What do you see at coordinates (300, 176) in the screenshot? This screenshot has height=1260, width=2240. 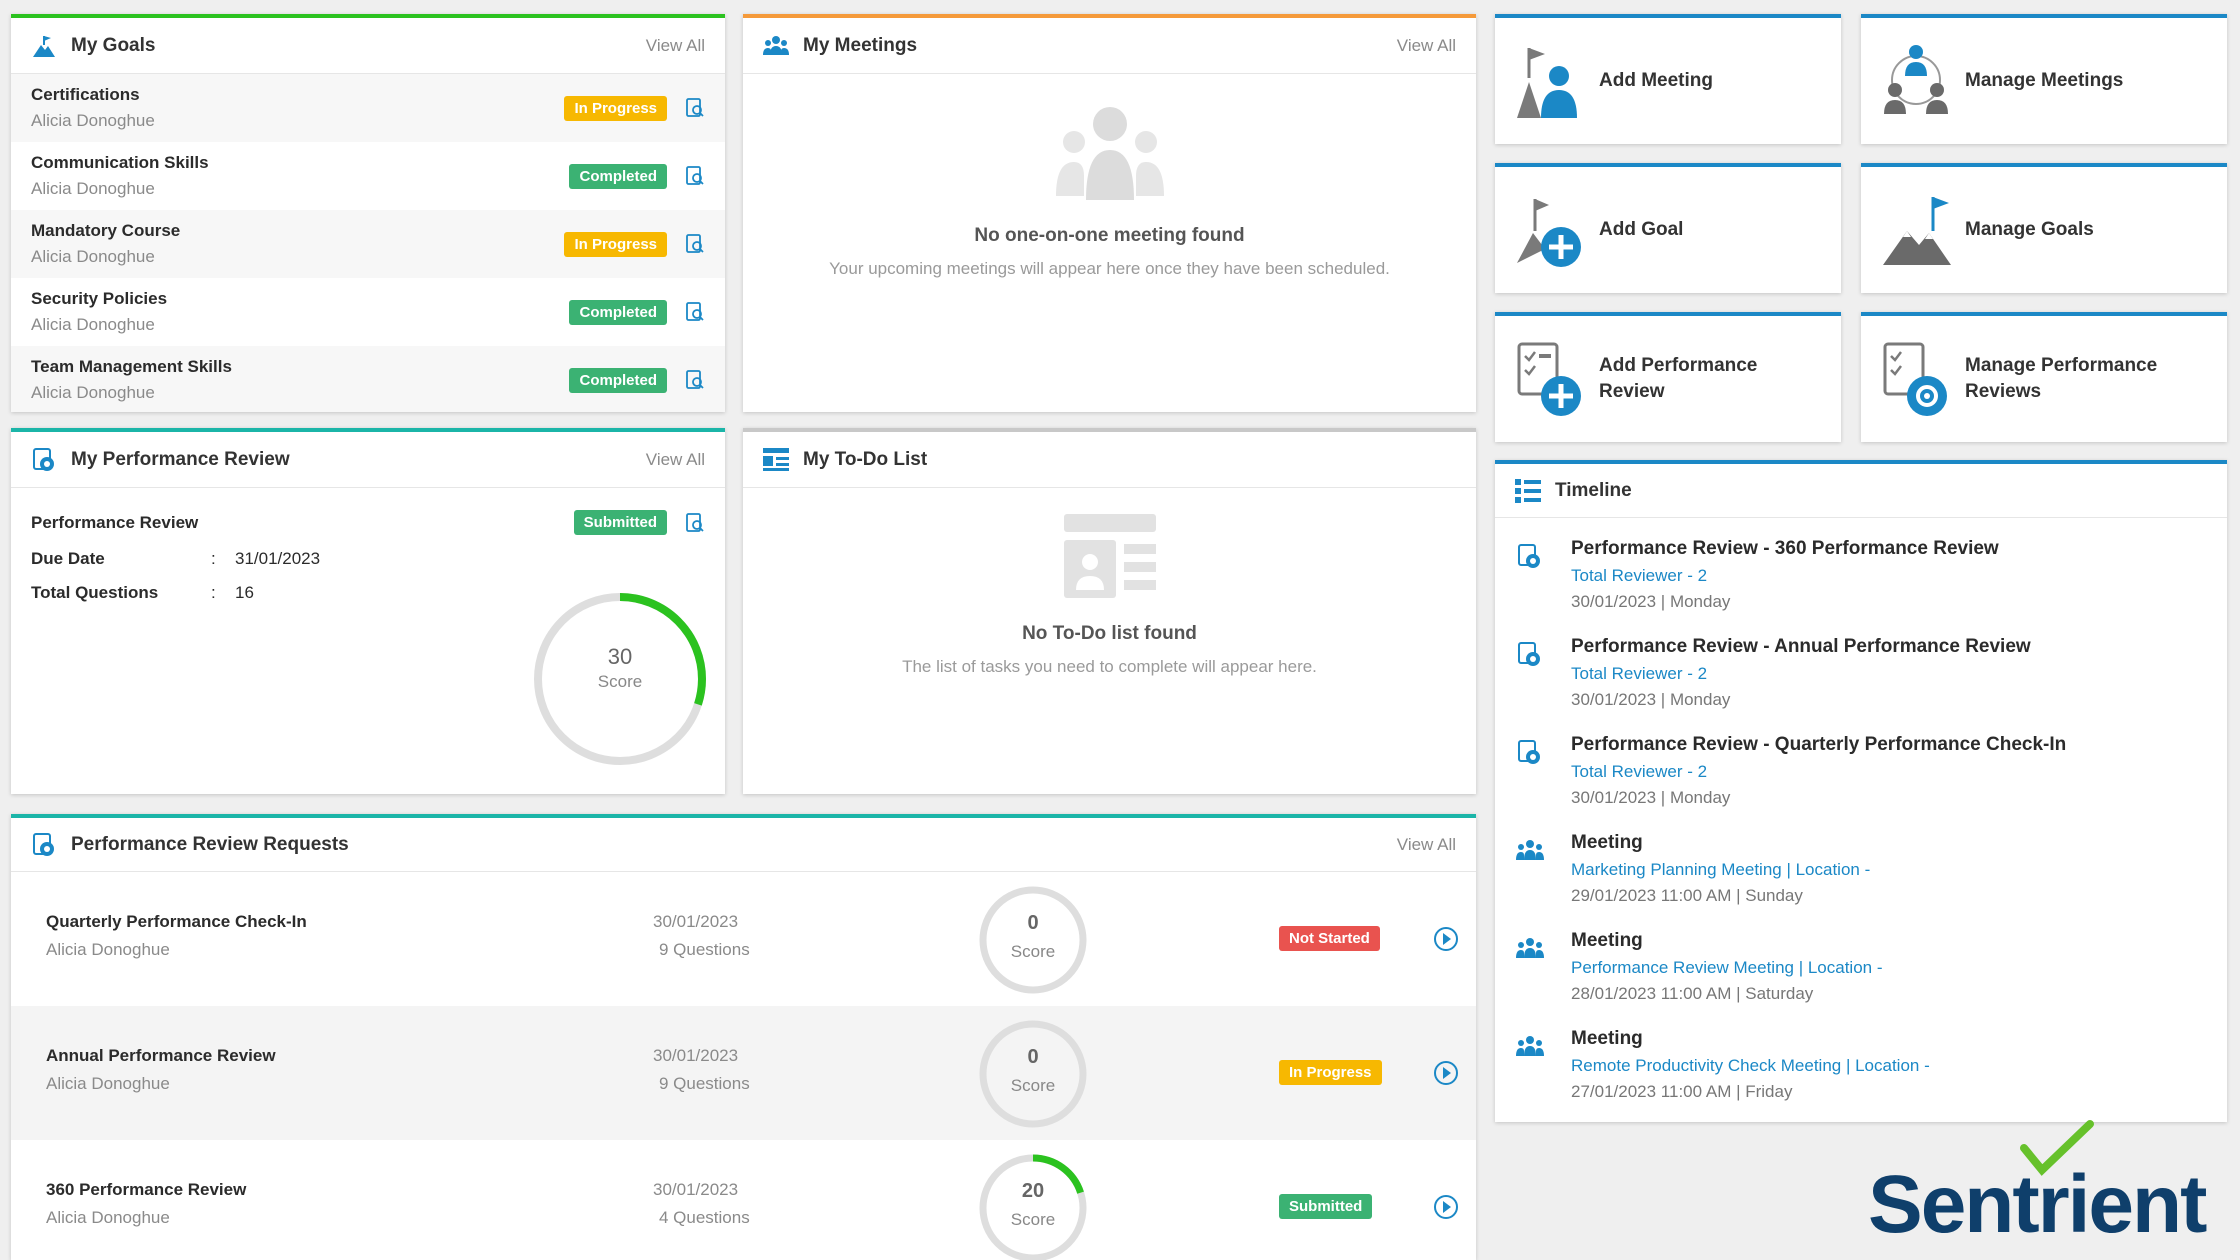 I see `goal-info: Communication Skills Alicia Donoghue` at bounding box center [300, 176].